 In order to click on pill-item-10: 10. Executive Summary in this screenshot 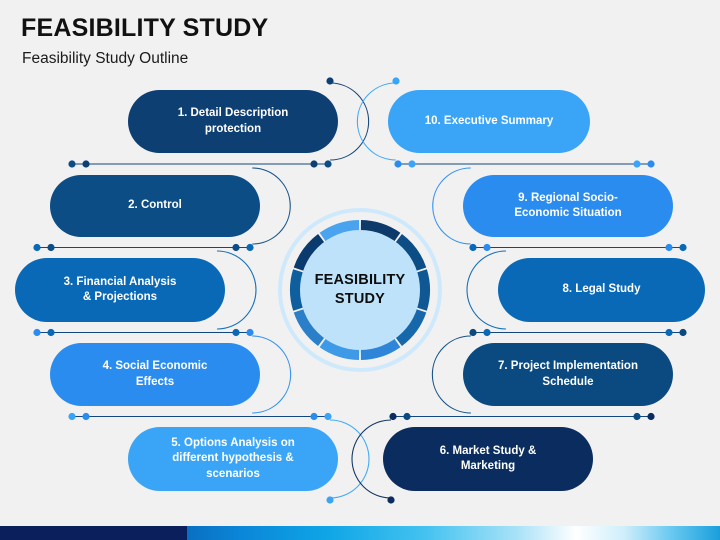, I will do `click(489, 121)`.